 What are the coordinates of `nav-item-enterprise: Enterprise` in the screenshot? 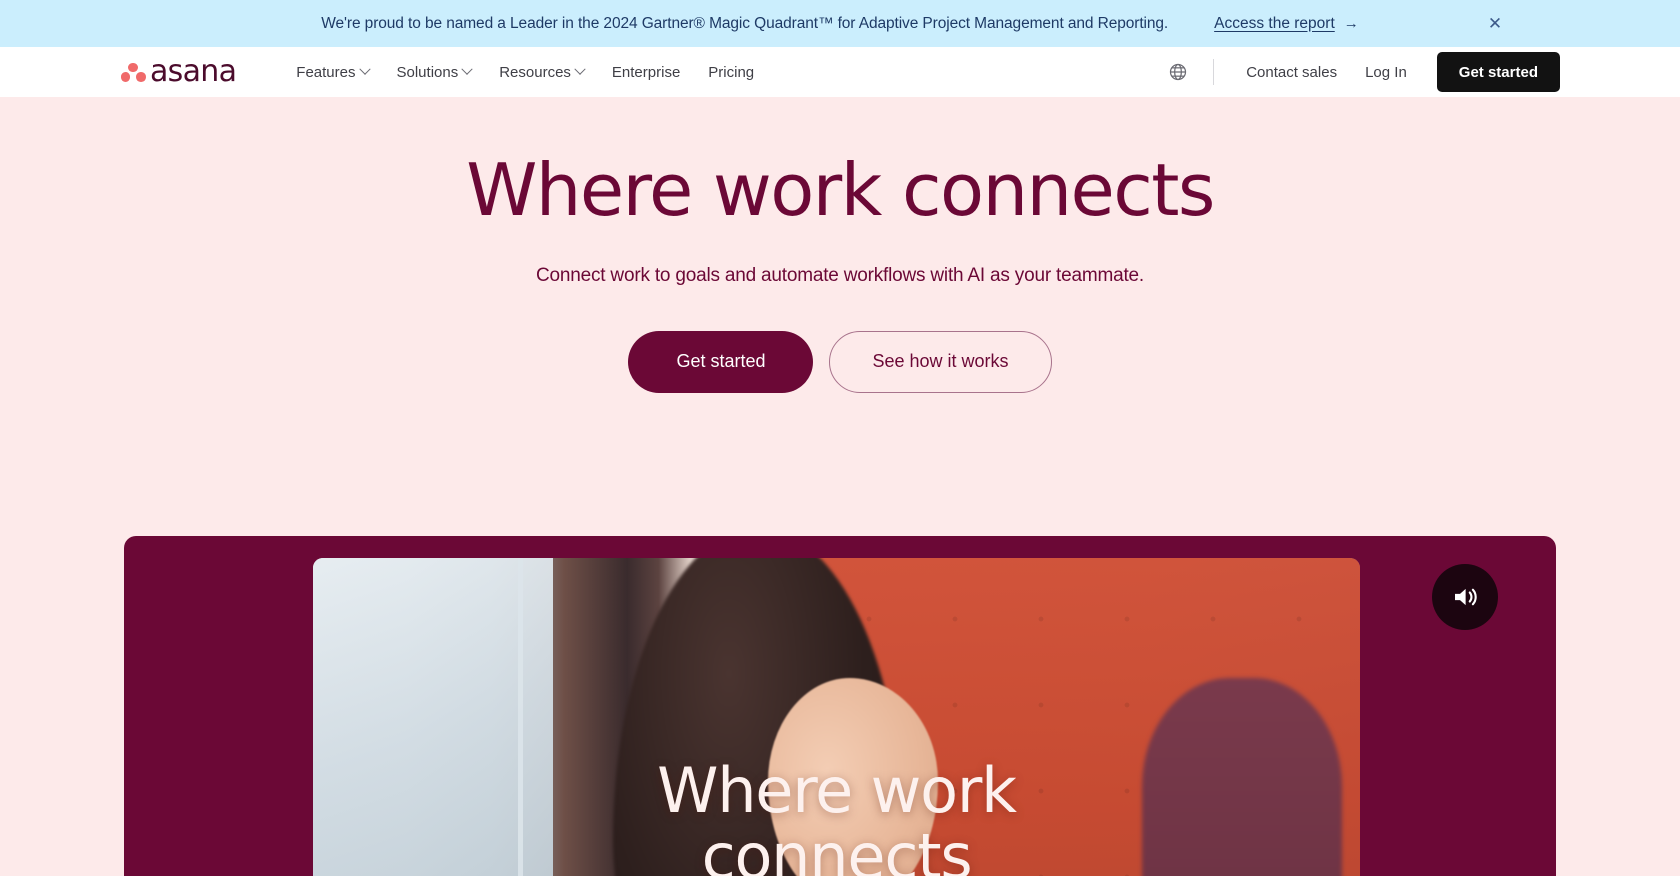 It's located at (646, 72).